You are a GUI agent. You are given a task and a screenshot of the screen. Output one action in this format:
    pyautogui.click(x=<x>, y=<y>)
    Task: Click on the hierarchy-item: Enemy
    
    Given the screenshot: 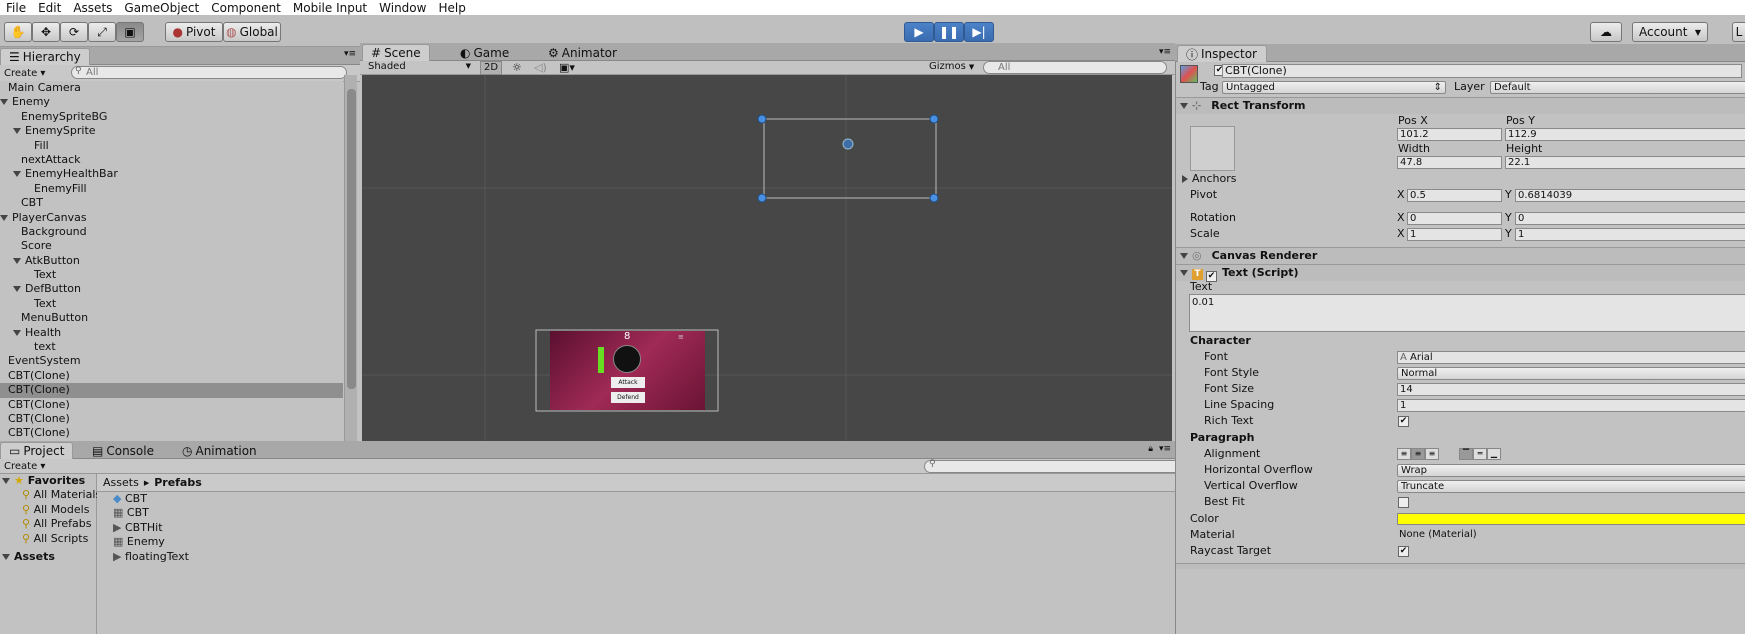 What is the action you would take?
    pyautogui.click(x=171, y=102)
    